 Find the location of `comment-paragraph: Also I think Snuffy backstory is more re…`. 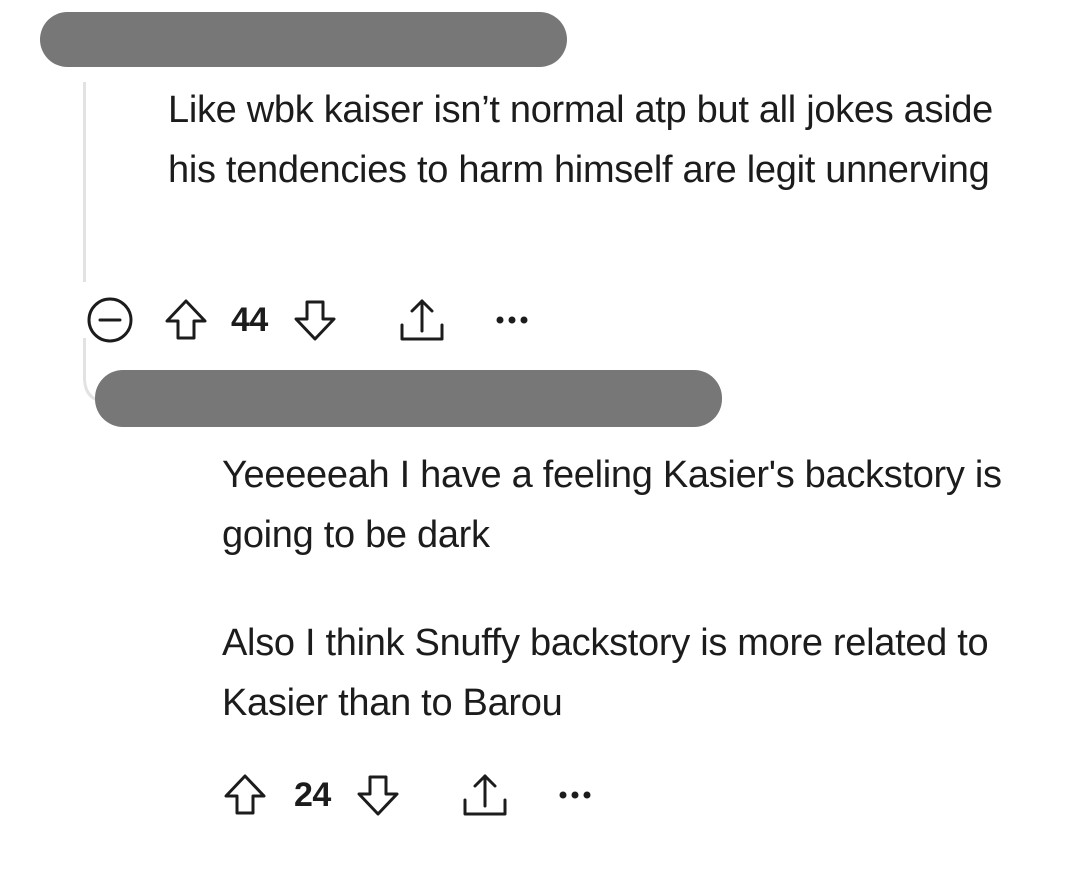

comment-paragraph: Also I think Snuffy backstory is more re… is located at coordinates (605, 673).